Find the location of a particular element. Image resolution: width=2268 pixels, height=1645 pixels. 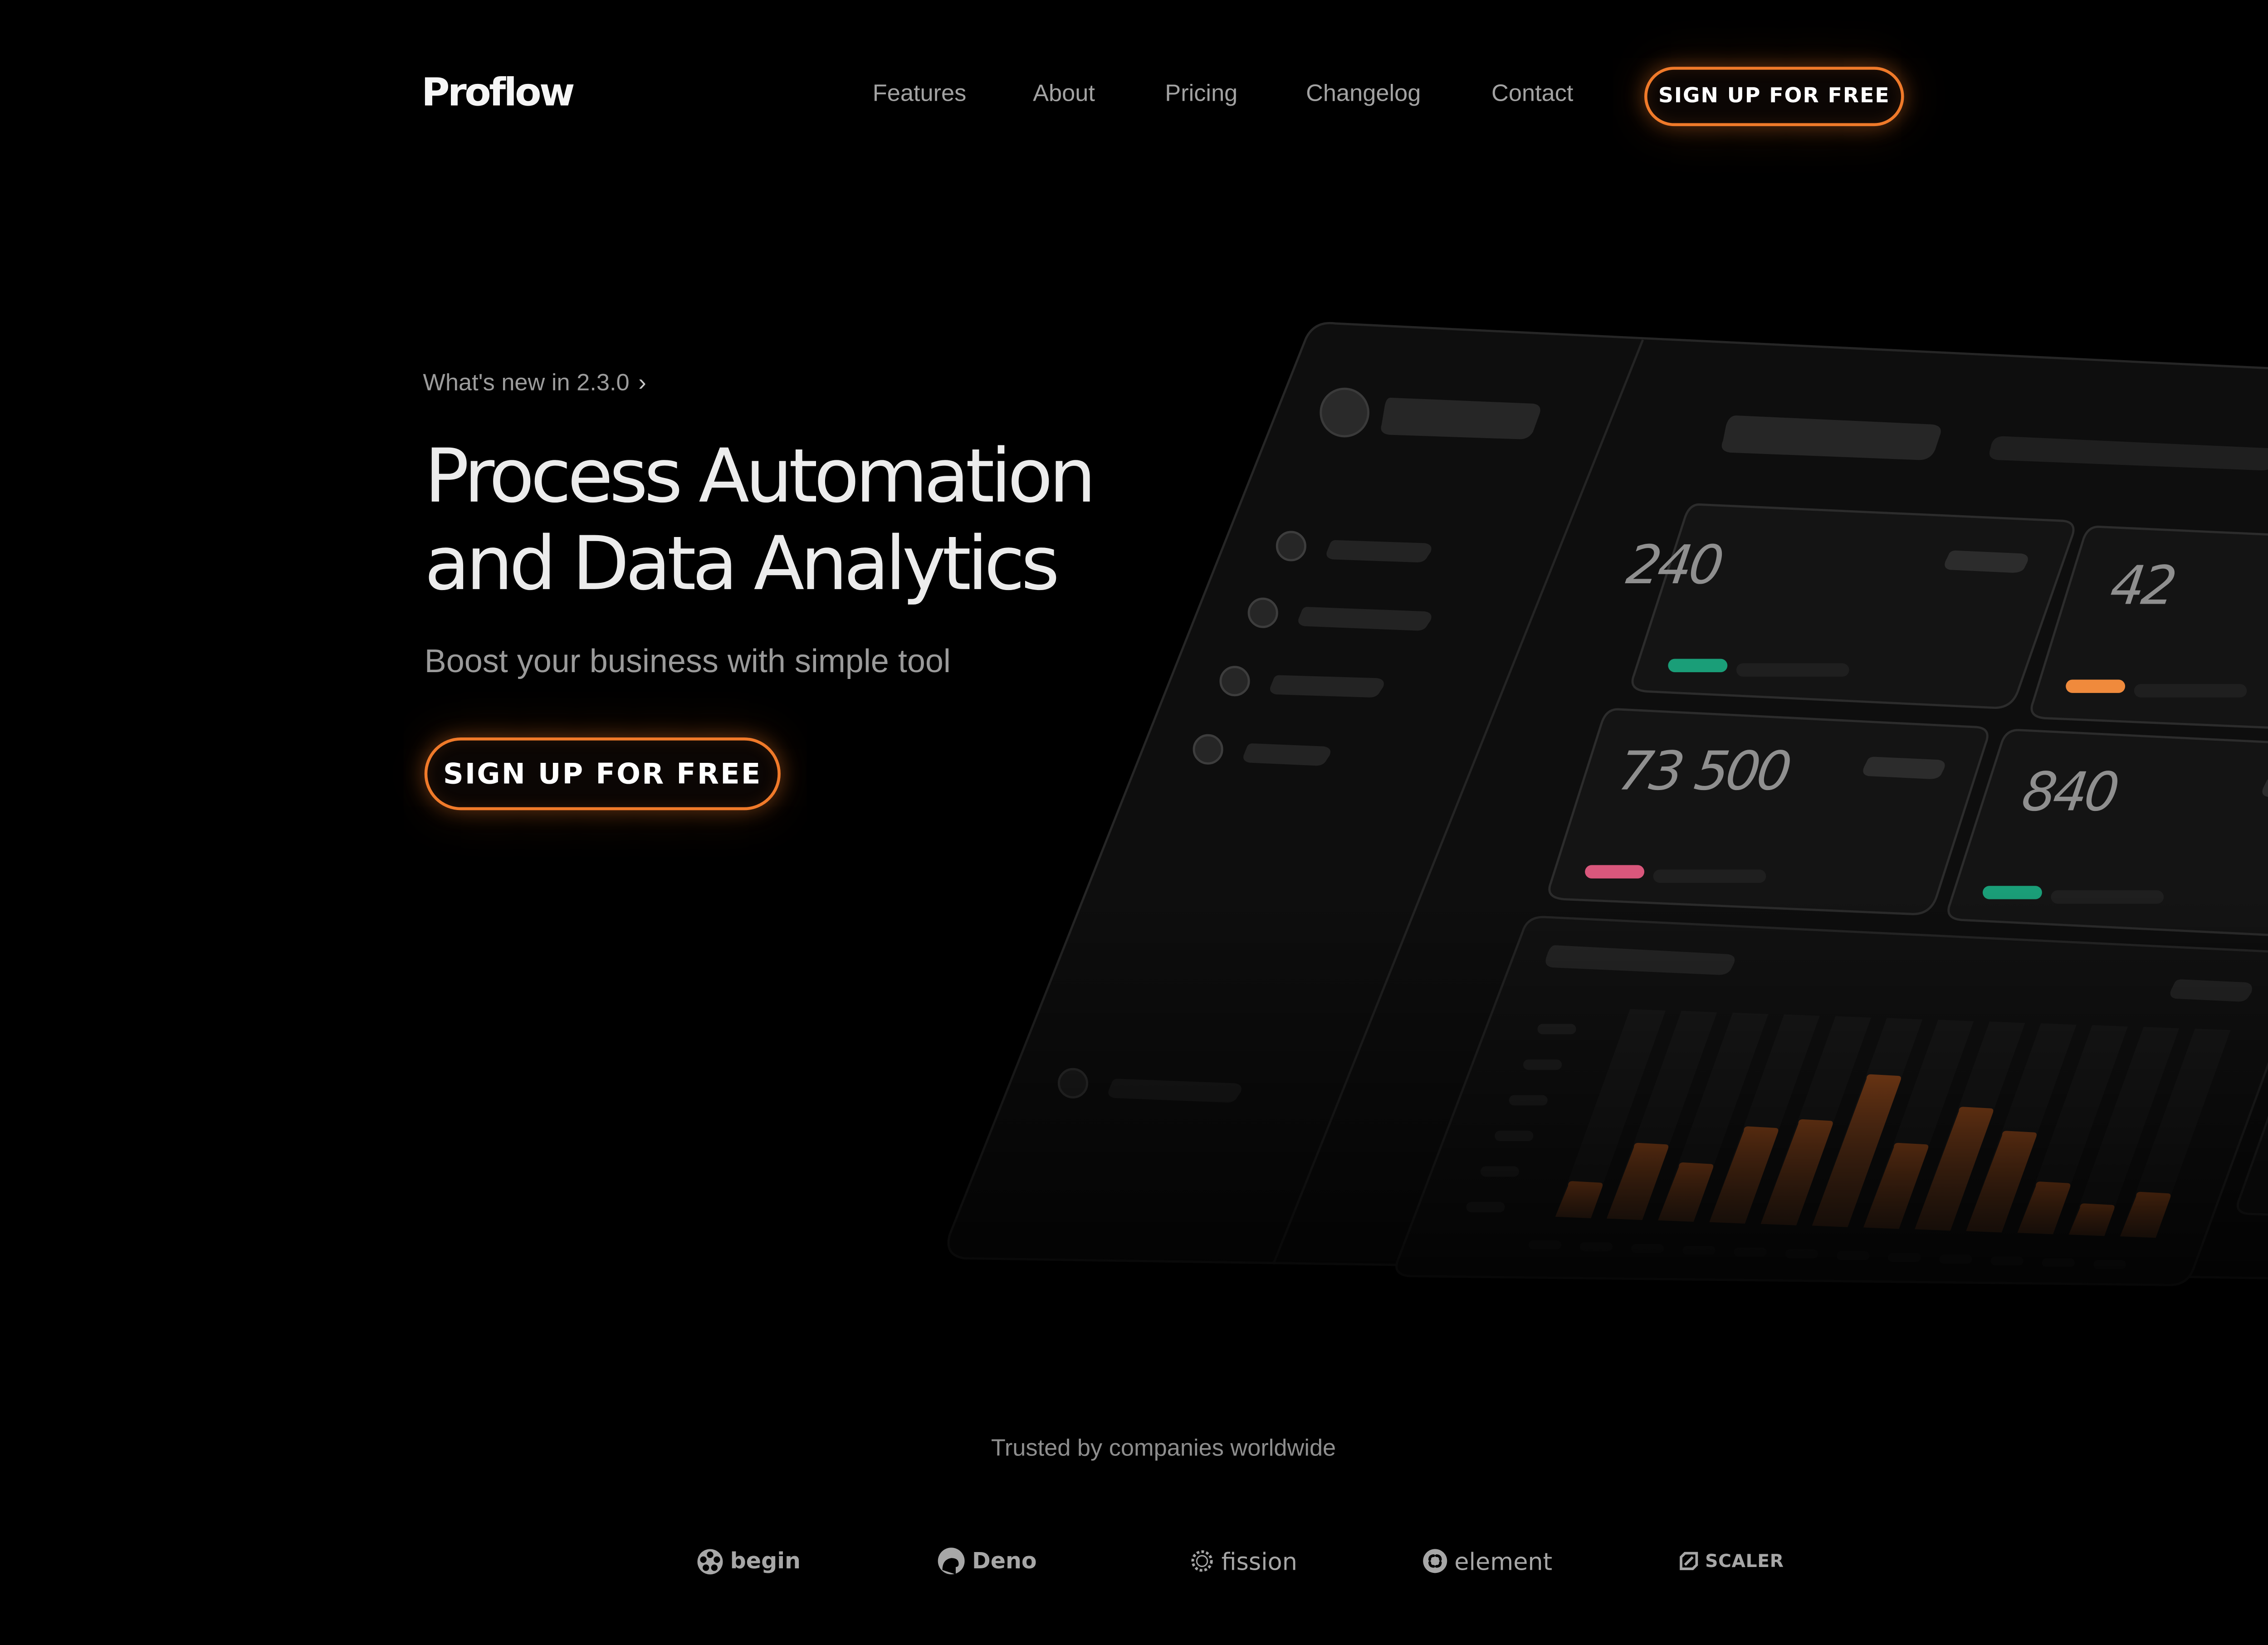

begin-logo-icon is located at coordinates (710, 1561).